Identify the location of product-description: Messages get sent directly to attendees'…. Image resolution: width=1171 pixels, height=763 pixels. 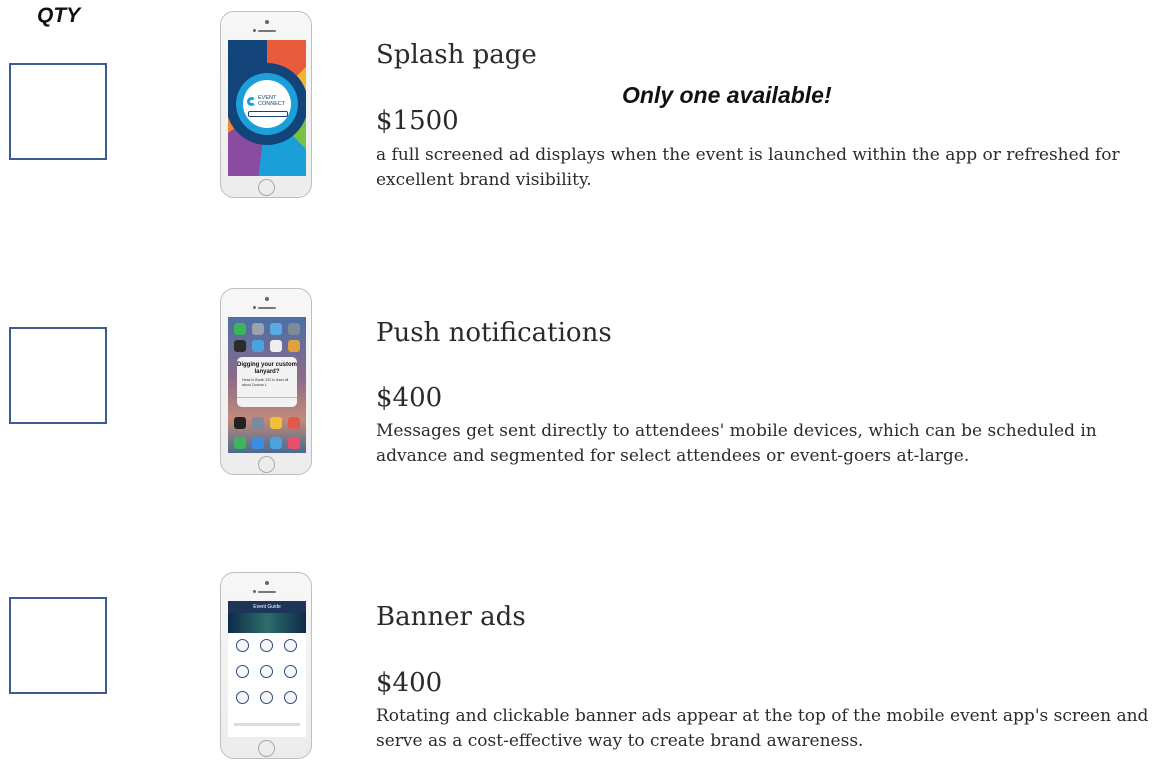
(736, 443).